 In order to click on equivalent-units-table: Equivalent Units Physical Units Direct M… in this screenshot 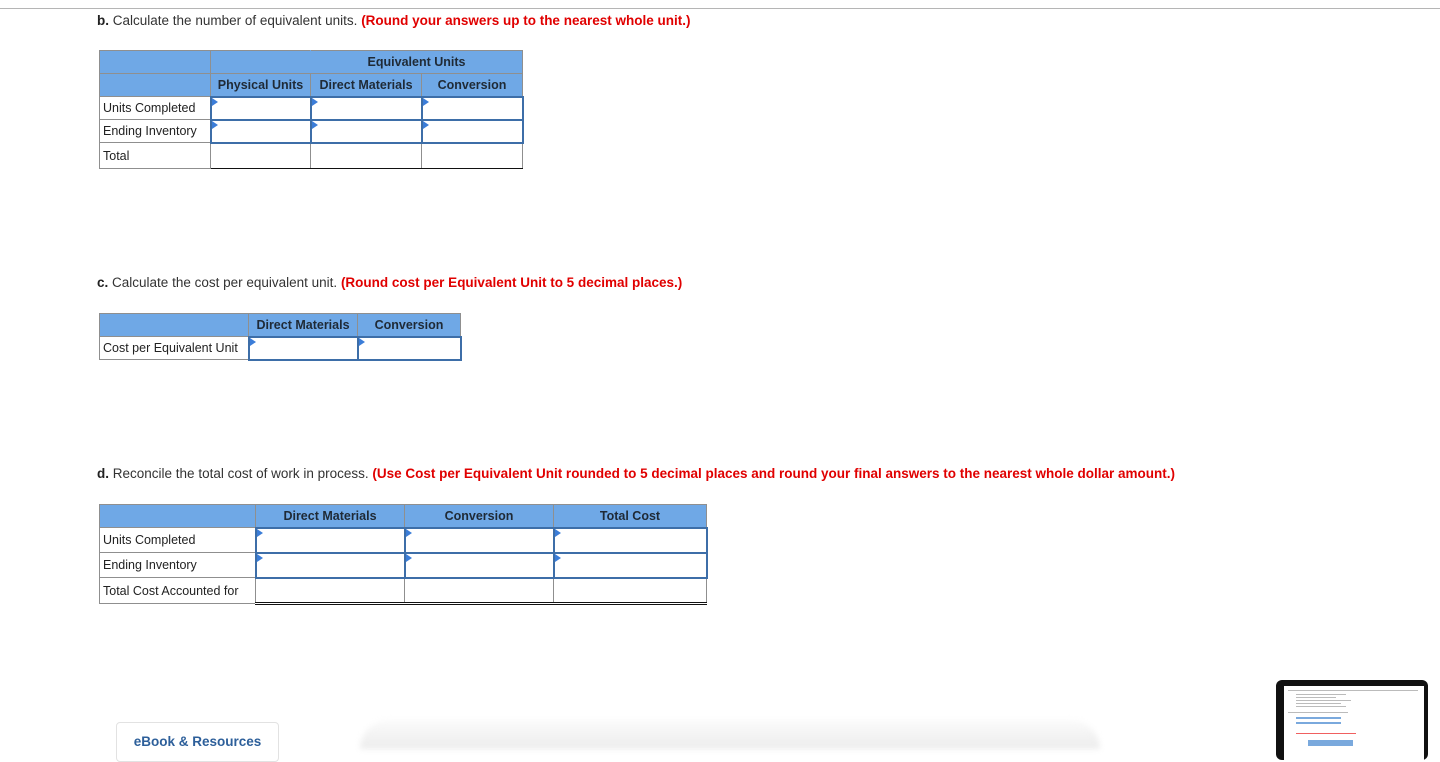, I will do `click(311, 109)`.